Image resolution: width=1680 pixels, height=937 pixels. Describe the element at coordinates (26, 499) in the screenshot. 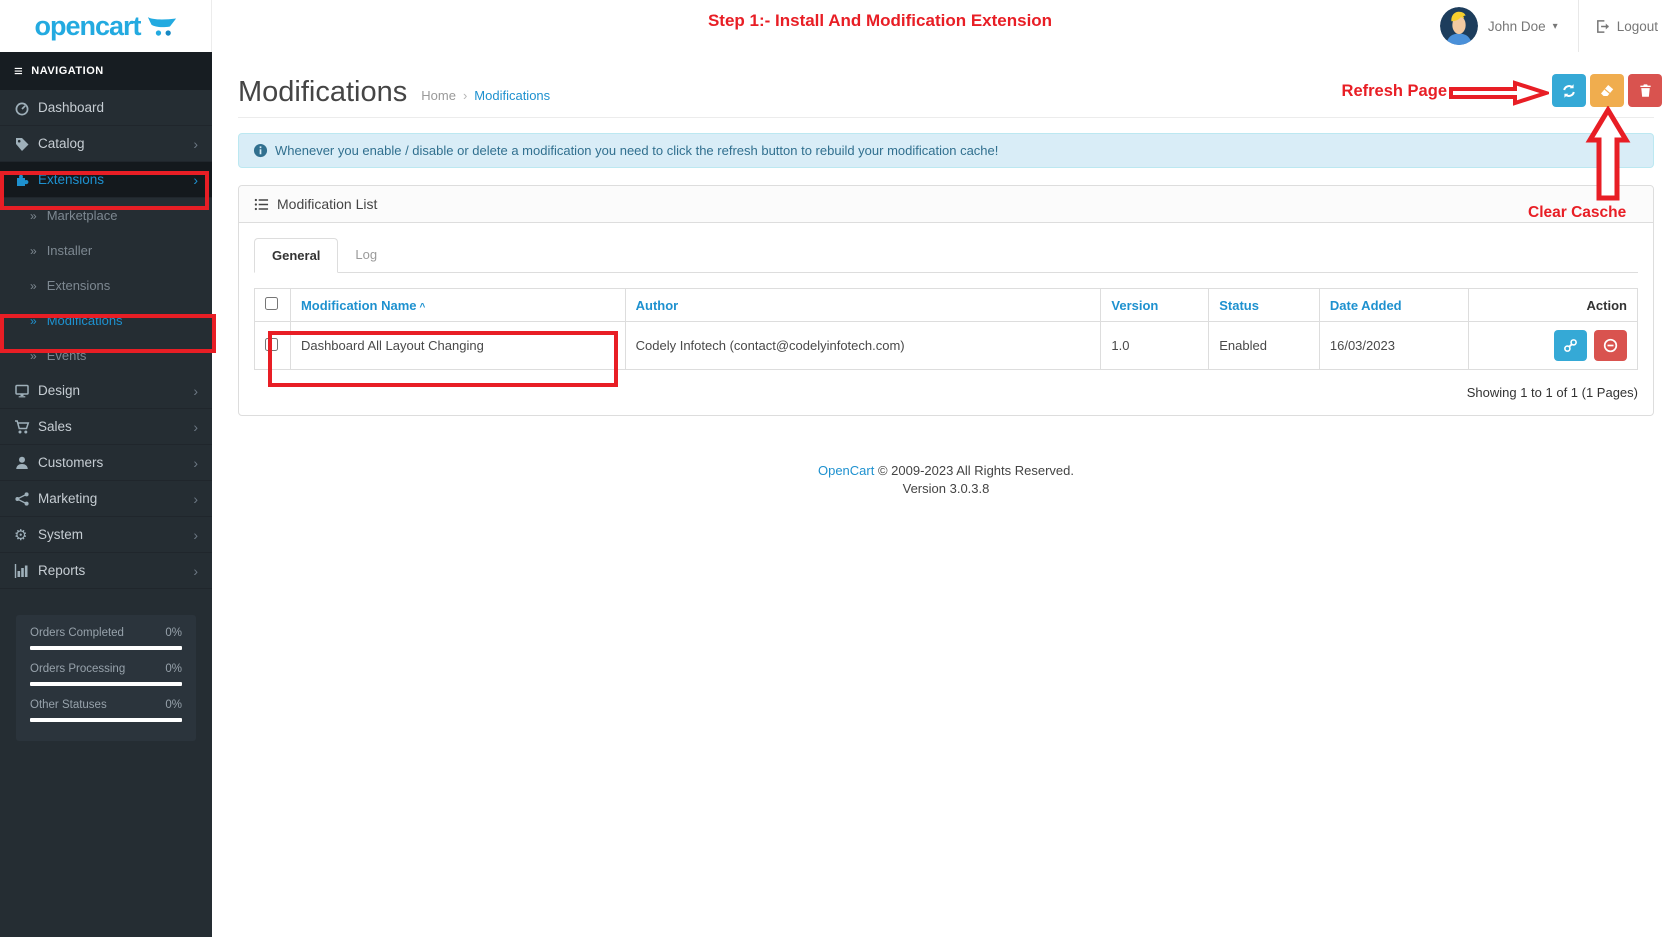

I see `share-icon` at that location.